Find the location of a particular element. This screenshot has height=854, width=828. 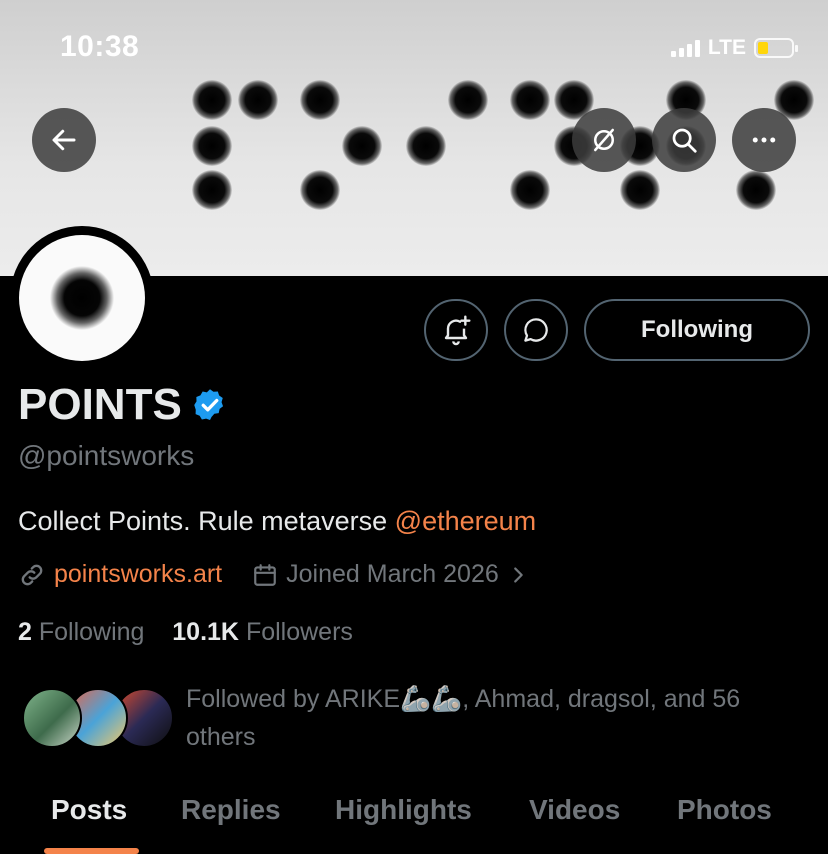

avatar-image is located at coordinates (82, 298).